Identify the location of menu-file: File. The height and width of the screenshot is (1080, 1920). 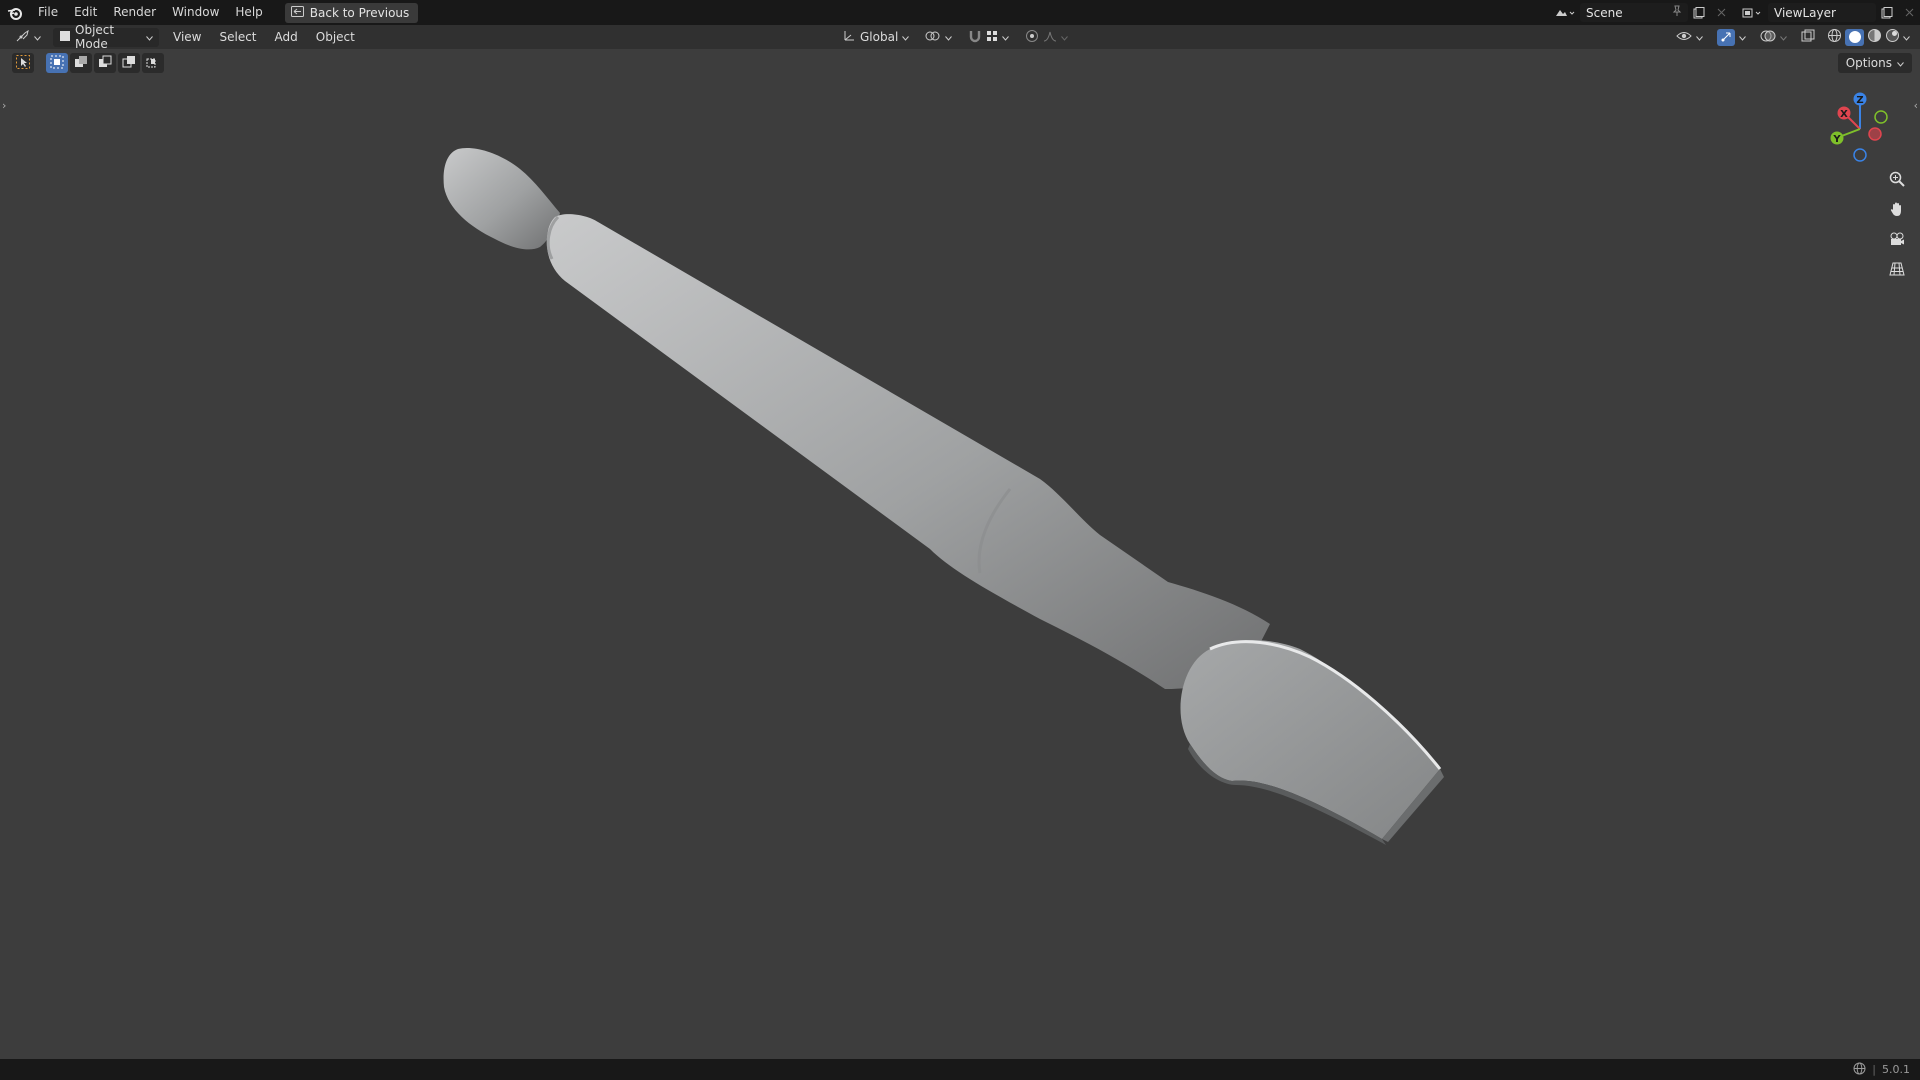
(48, 12).